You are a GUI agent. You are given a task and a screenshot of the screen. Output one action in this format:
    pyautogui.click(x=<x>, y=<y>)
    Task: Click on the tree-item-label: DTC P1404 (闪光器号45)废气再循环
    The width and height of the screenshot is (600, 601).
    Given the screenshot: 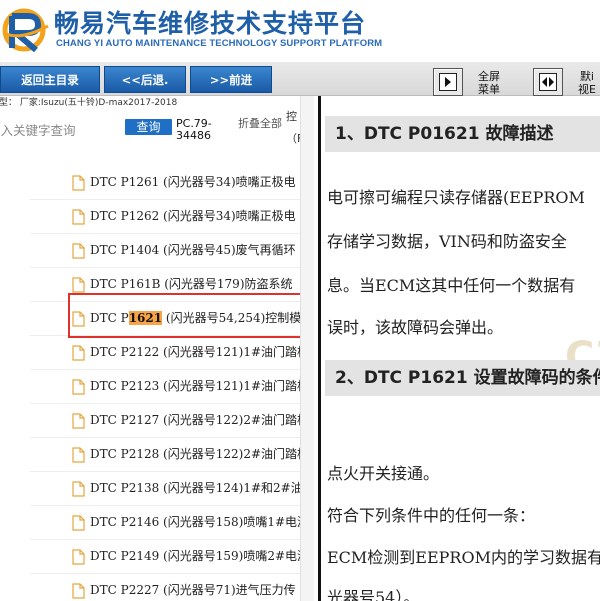 What is the action you would take?
    pyautogui.click(x=193, y=250)
    